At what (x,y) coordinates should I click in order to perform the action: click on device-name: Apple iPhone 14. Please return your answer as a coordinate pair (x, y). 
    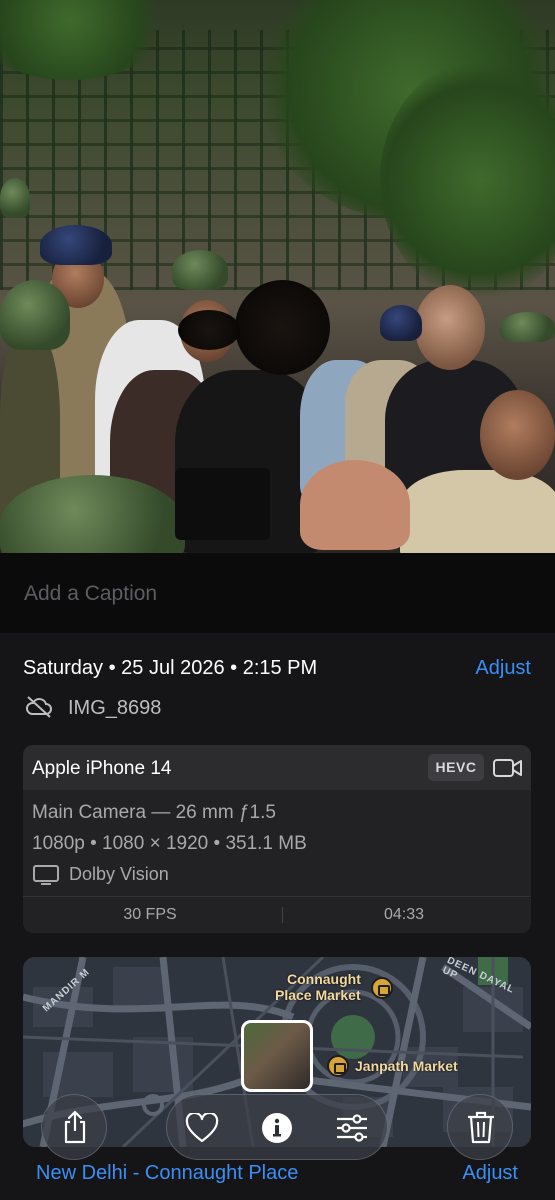
    Looking at the image, I should click on (102, 768).